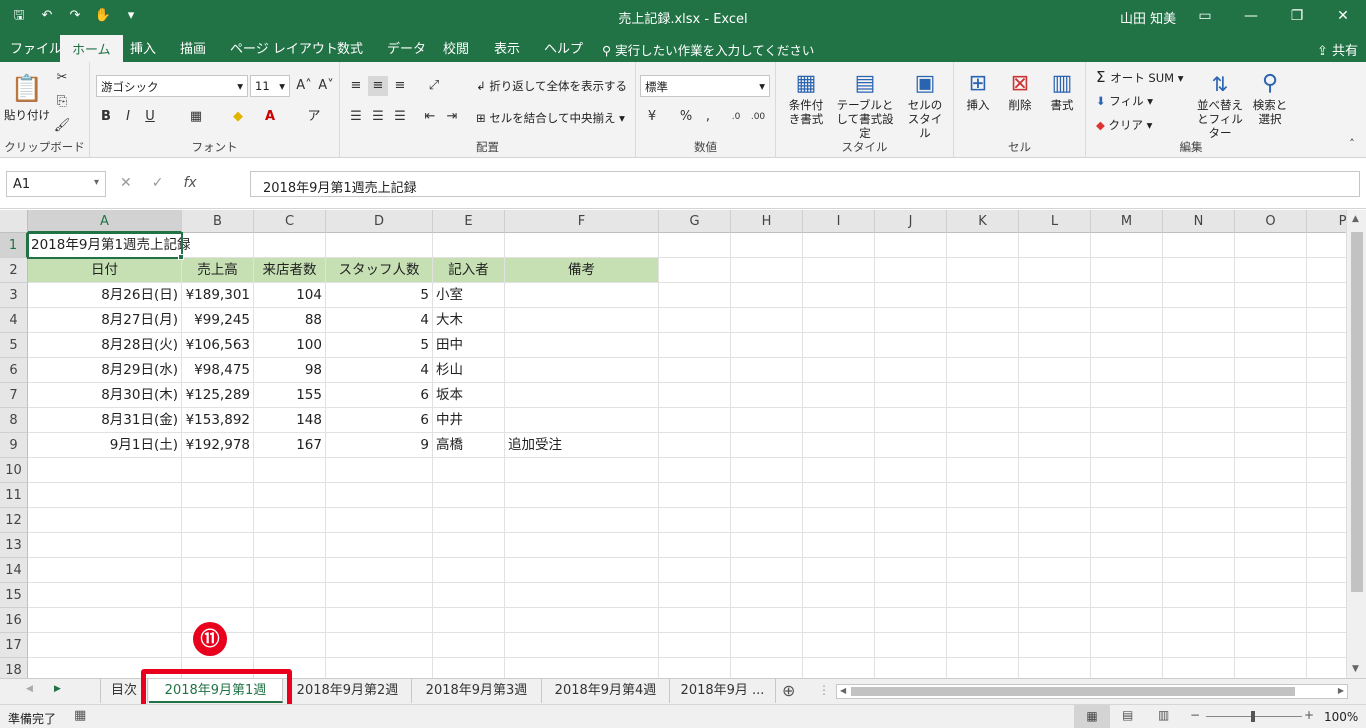  Describe the element at coordinates (218, 320) in the screenshot. I see `data-cell: ¥99,245` at that location.